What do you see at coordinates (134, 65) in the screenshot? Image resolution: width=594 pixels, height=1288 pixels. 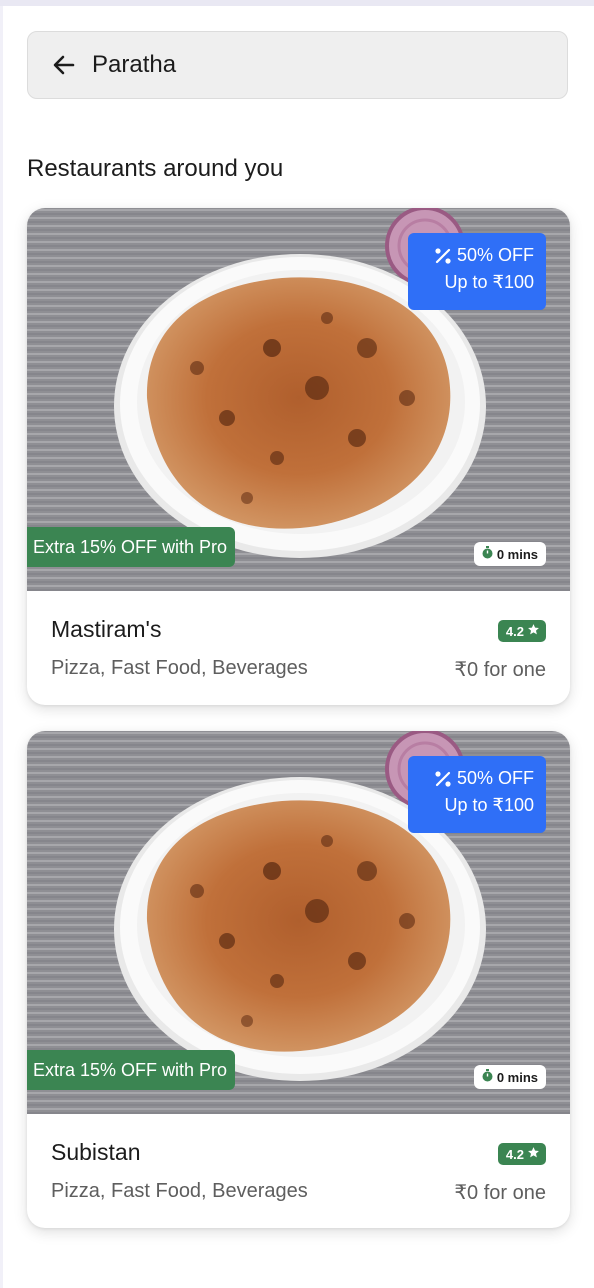 I see `search-query: Paratha` at bounding box center [134, 65].